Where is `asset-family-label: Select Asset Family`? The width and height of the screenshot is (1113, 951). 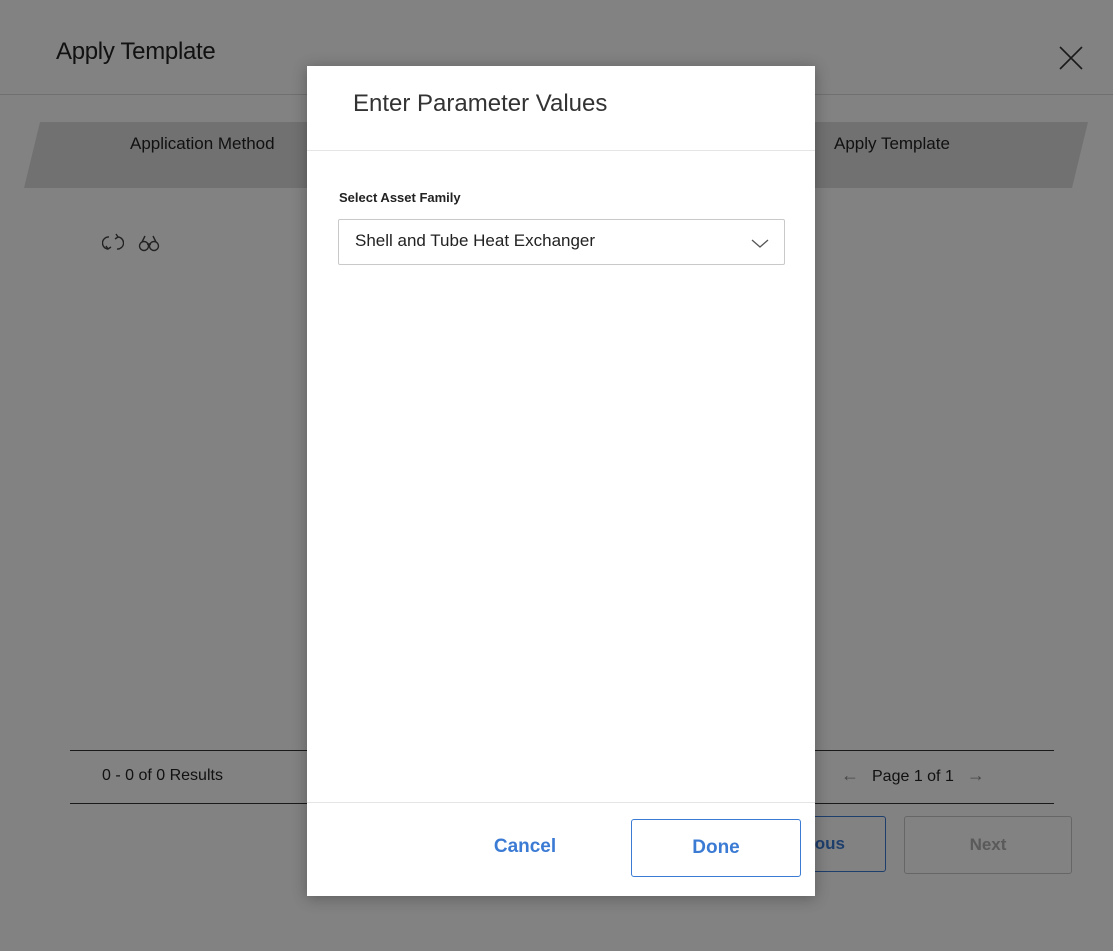
asset-family-label: Select Asset Family is located at coordinates (400, 197).